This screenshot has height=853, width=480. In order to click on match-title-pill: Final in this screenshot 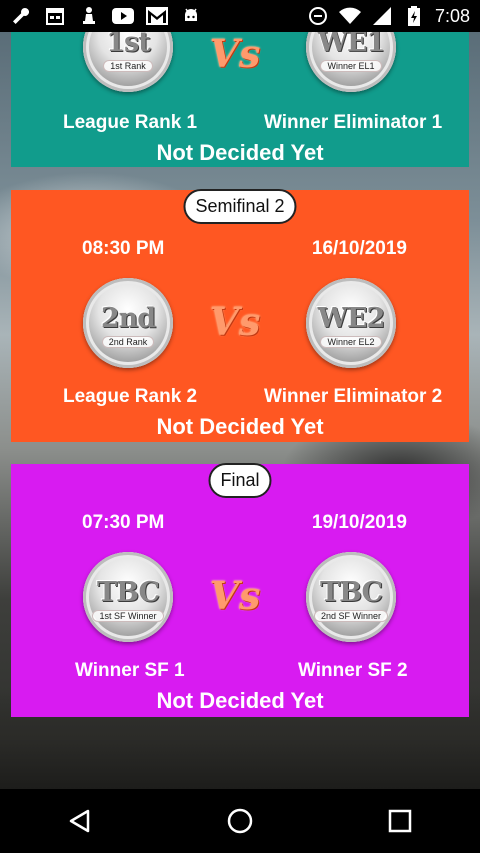, I will do `click(240, 480)`.